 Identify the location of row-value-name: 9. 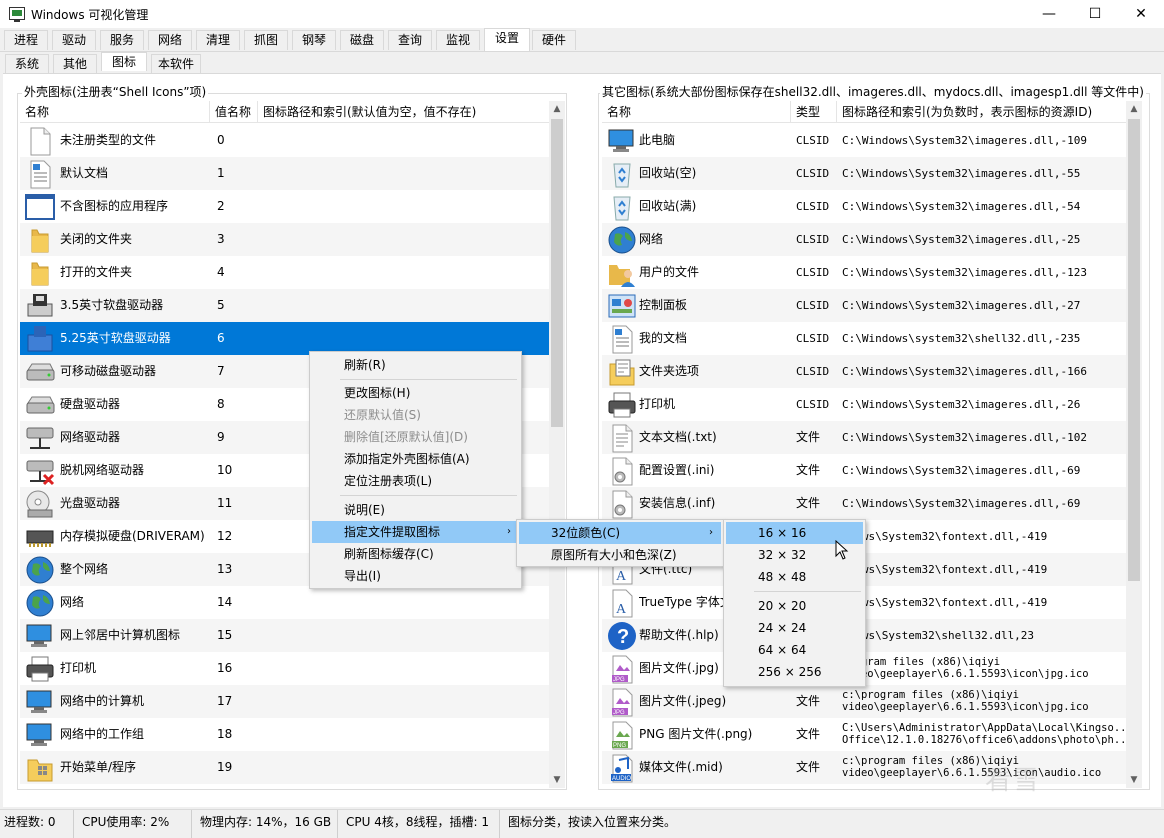
(221, 437).